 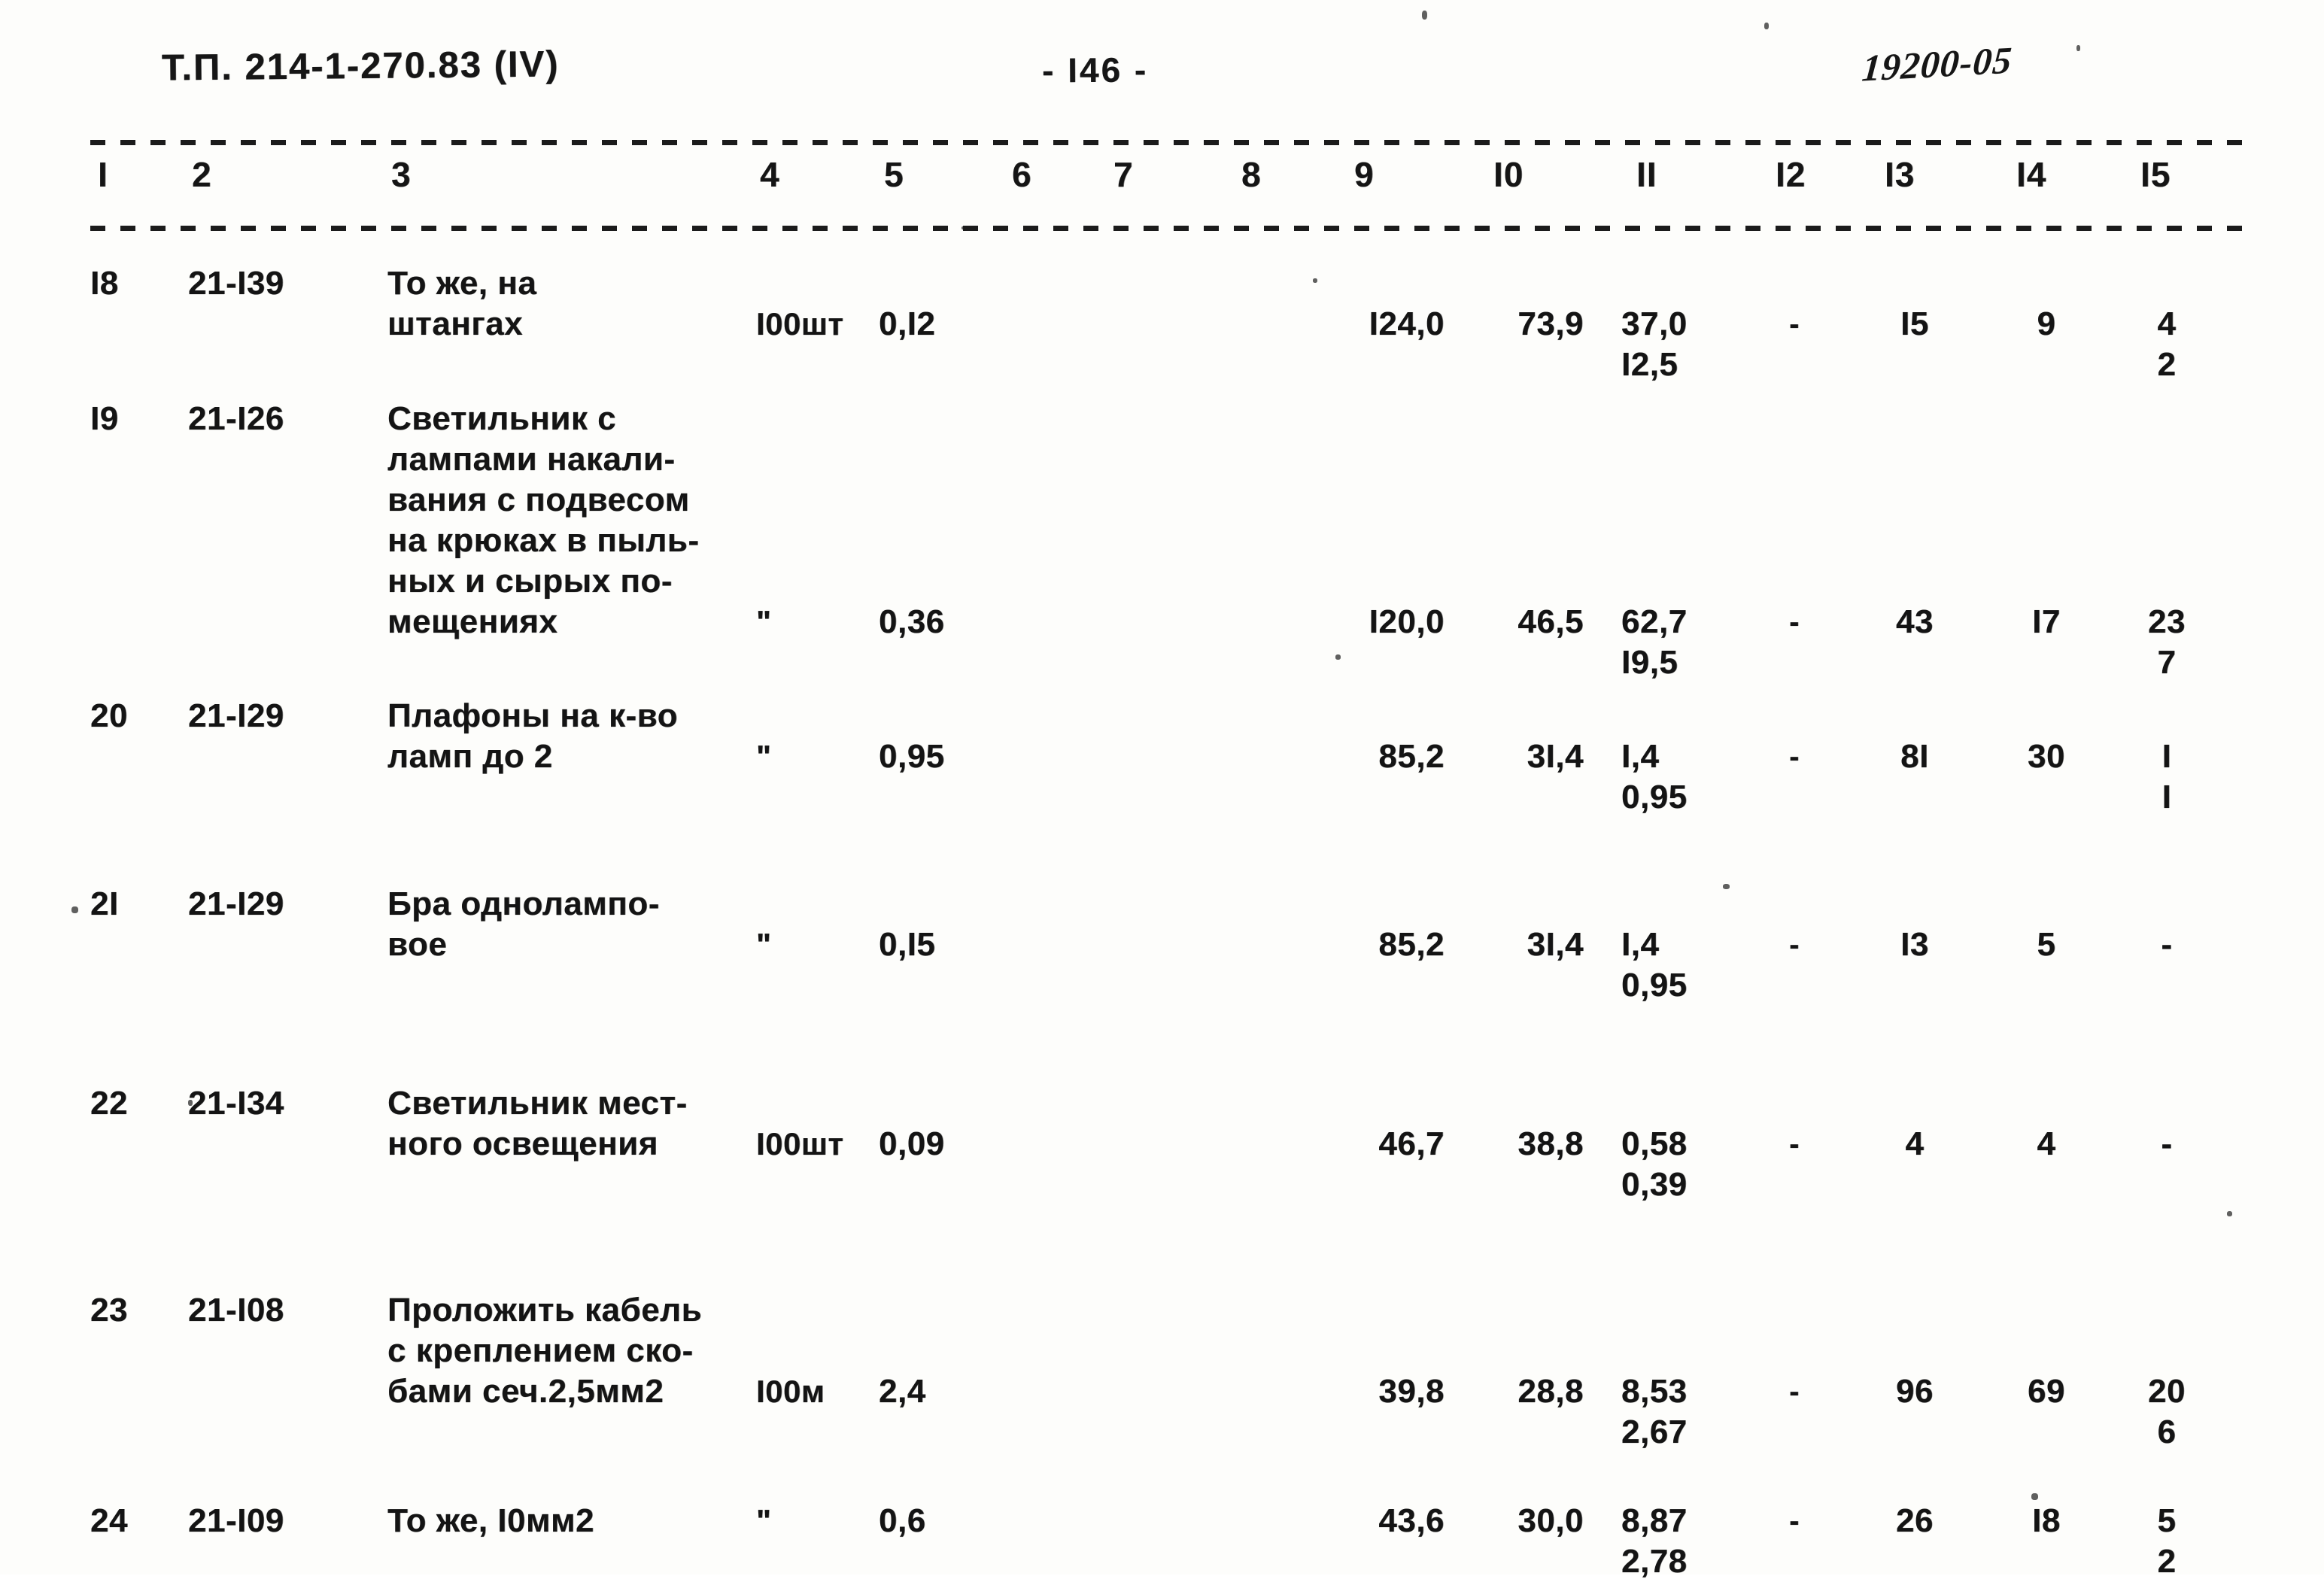 What do you see at coordinates (1937, 64) in the screenshot?
I see `stamp-code: 19200-05` at bounding box center [1937, 64].